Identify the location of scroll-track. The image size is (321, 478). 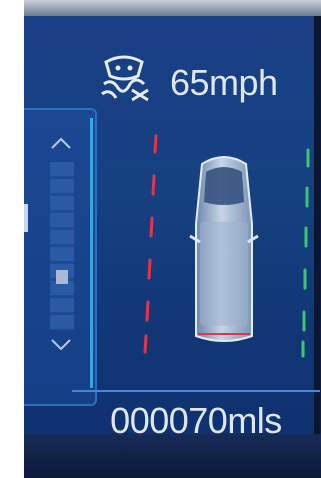
(62, 246).